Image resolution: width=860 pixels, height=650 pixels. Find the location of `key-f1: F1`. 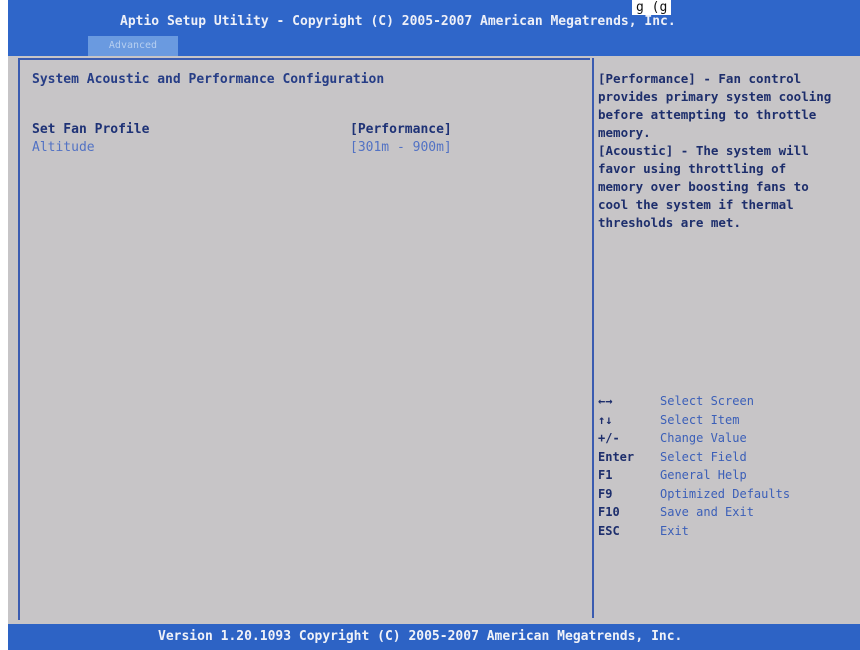

key-f1: F1 is located at coordinates (605, 475).